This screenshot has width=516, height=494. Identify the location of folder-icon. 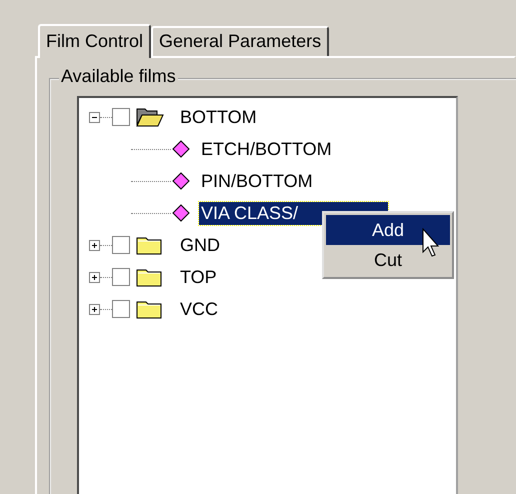
(150, 117).